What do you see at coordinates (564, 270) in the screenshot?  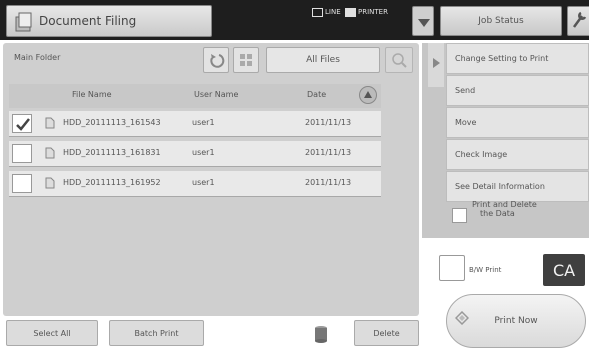 I see `clear-all-button: CA` at bounding box center [564, 270].